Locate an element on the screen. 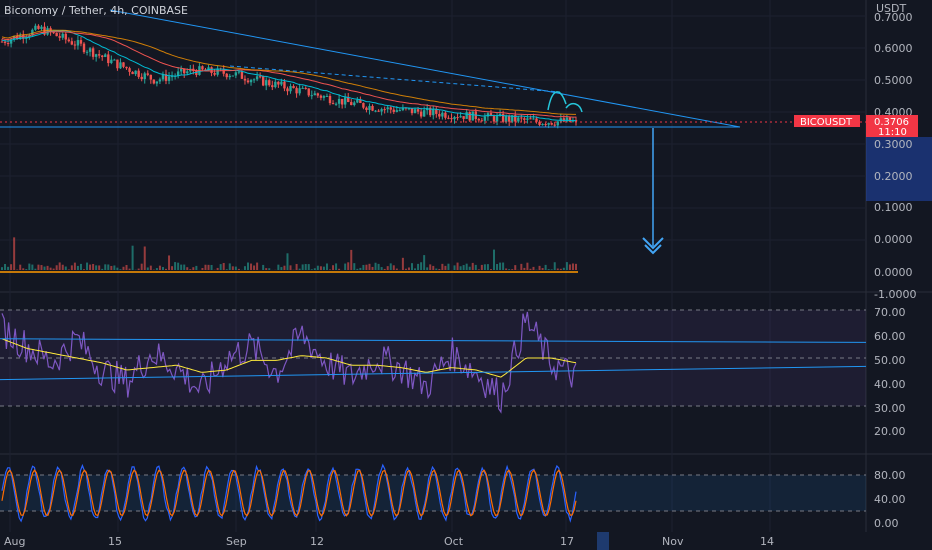 This screenshot has height=550, width=932. time-tick: 15 is located at coordinates (115, 541).